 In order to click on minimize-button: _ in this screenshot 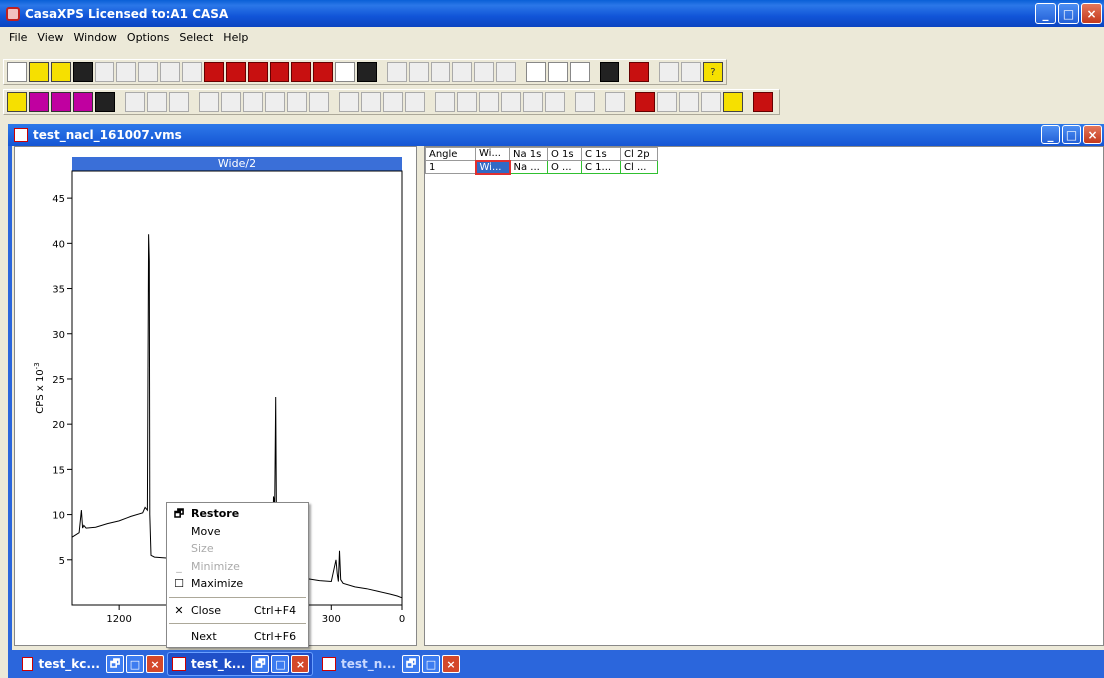, I will do `click(1045, 13)`.